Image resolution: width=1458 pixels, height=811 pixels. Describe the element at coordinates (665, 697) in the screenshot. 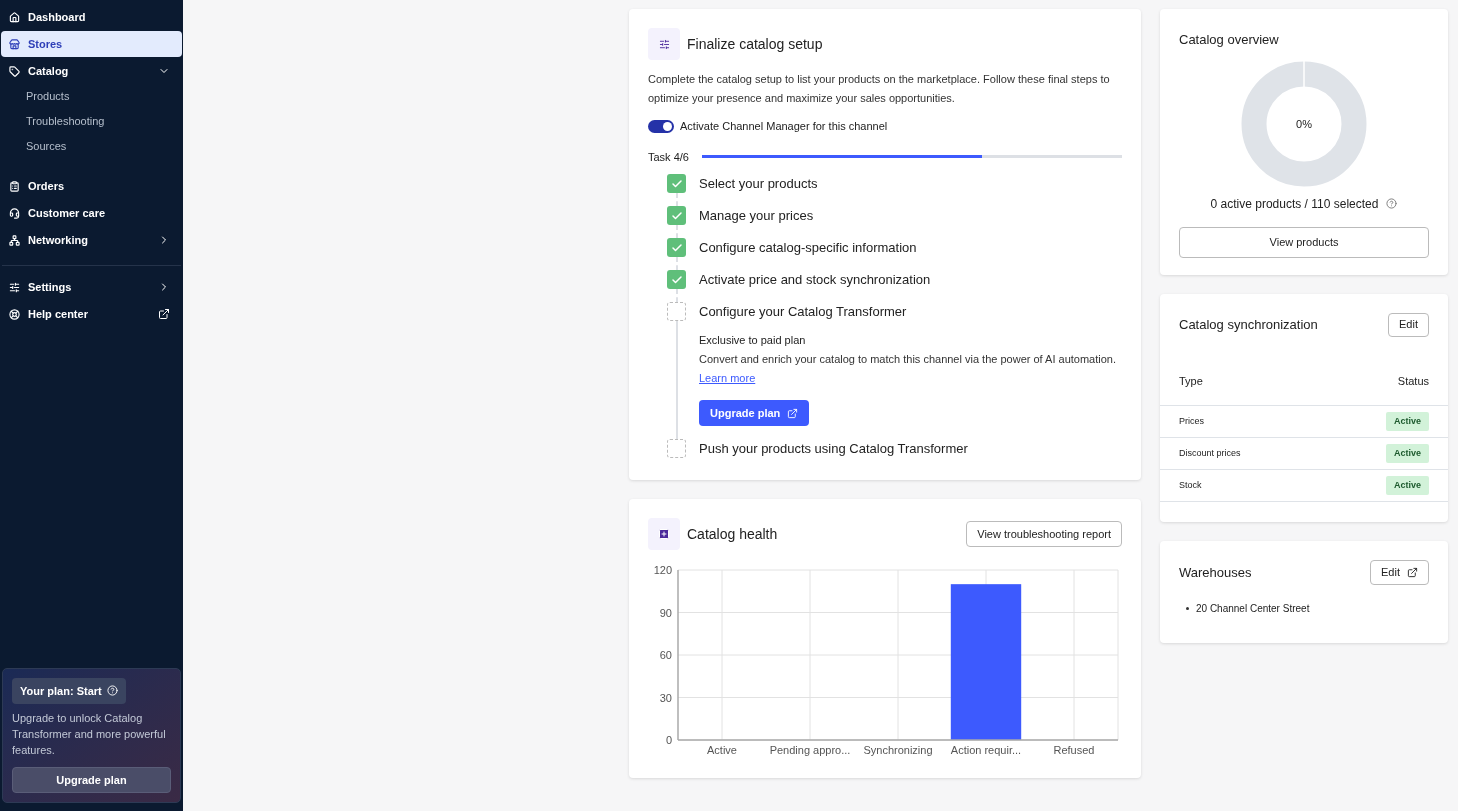

I see `axis-tick-label: 30` at that location.